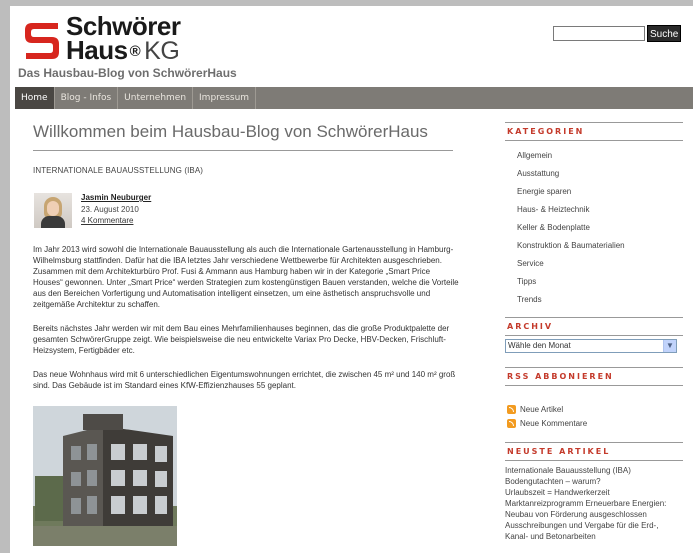 Image resolution: width=693 pixels, height=553 pixels. I want to click on category-item: Energie sparen, so click(594, 192).